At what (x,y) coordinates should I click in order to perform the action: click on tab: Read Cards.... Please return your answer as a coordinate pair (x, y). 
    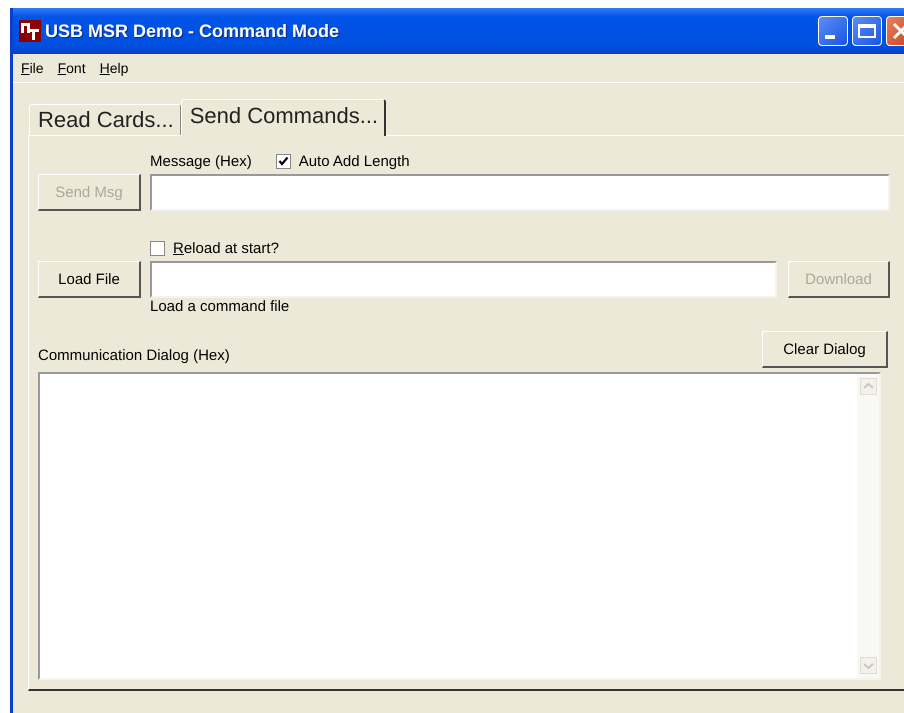
    Looking at the image, I should click on (105, 119).